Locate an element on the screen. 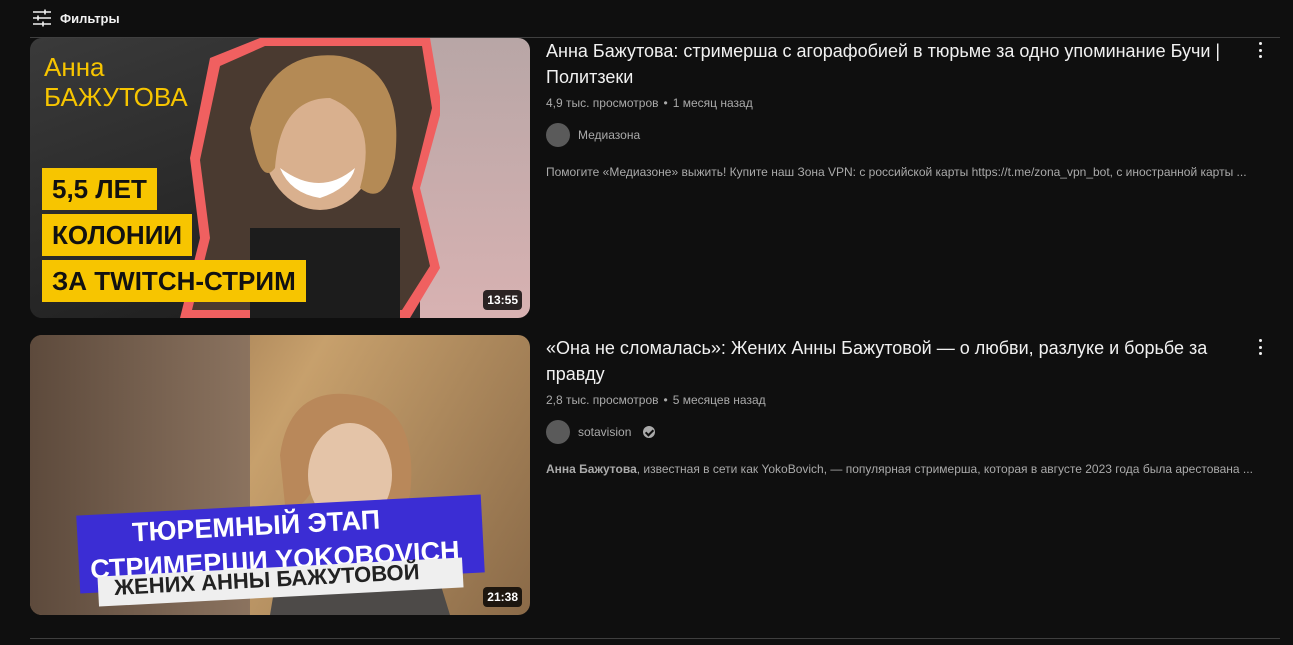 This screenshot has width=1293, height=645. verified-icon is located at coordinates (649, 432).